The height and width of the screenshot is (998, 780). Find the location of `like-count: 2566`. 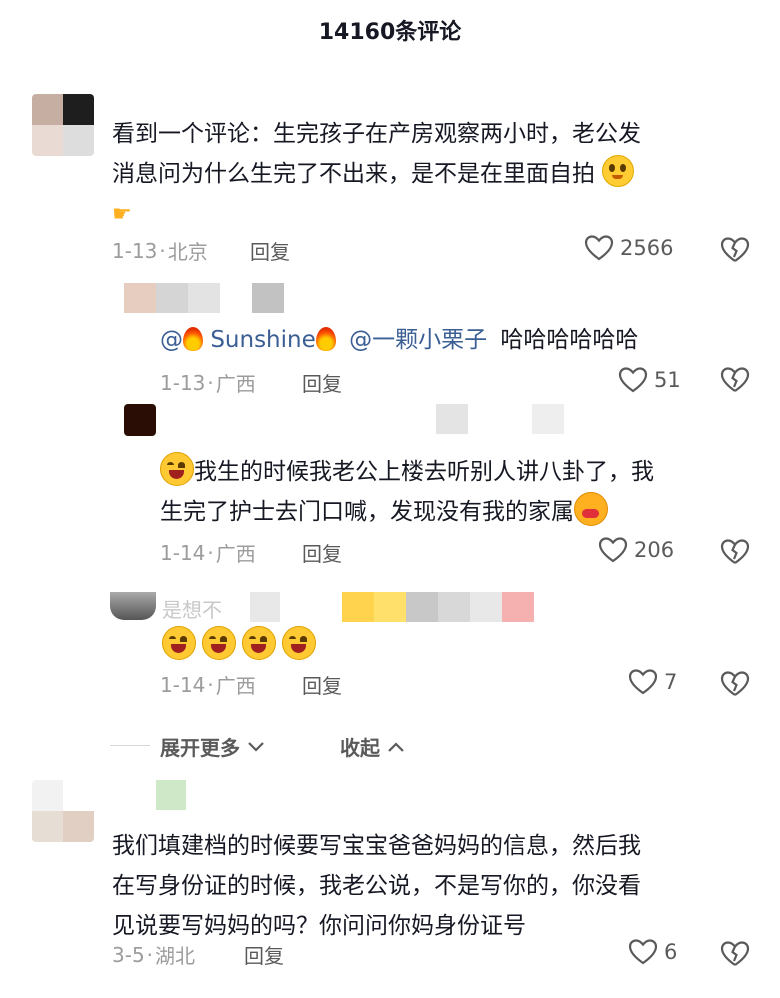

like-count: 2566 is located at coordinates (647, 248).